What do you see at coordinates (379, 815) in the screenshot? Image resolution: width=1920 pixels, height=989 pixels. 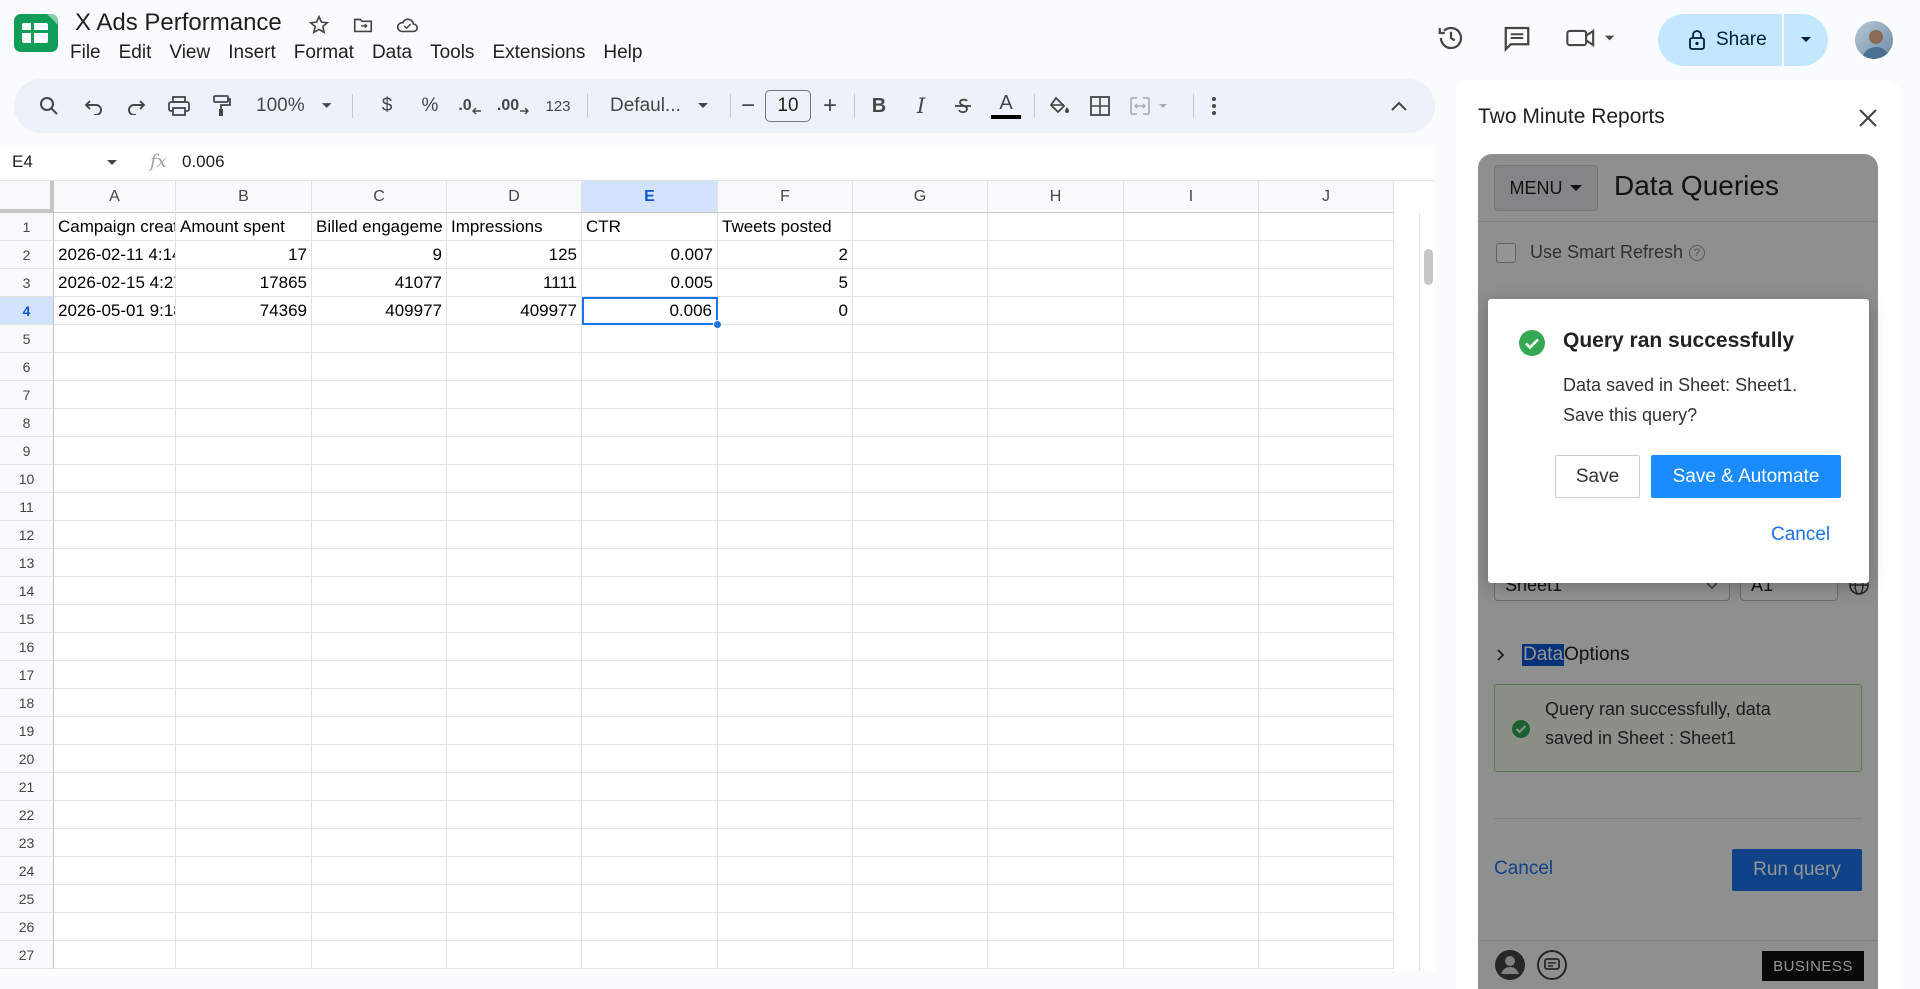 I see `cell-c22` at bounding box center [379, 815].